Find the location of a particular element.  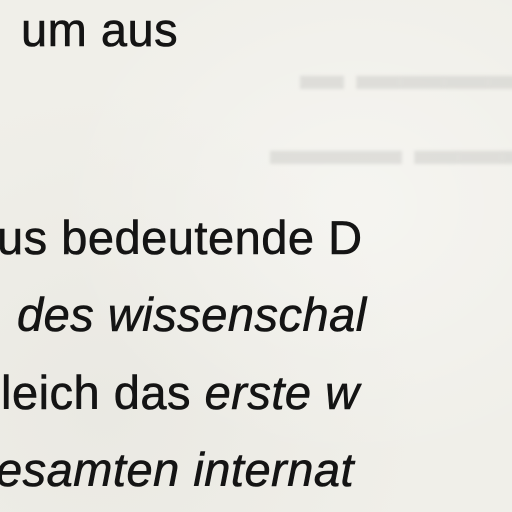

text-segment: leich das is located at coordinates (103, 392).